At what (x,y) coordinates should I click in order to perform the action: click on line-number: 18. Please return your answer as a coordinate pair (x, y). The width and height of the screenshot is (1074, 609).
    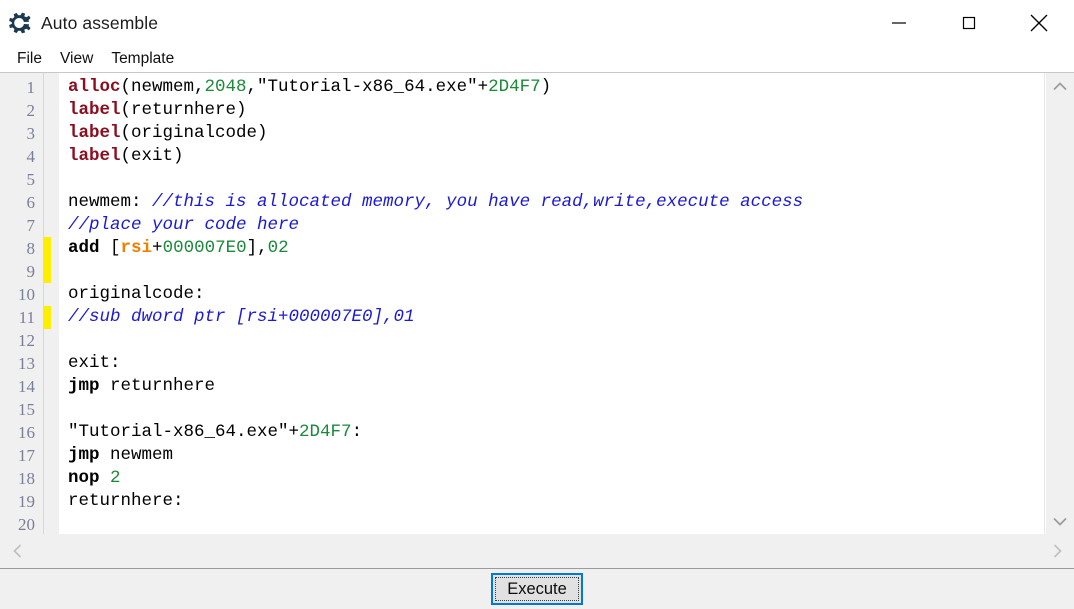
    Looking at the image, I should click on (26, 478).